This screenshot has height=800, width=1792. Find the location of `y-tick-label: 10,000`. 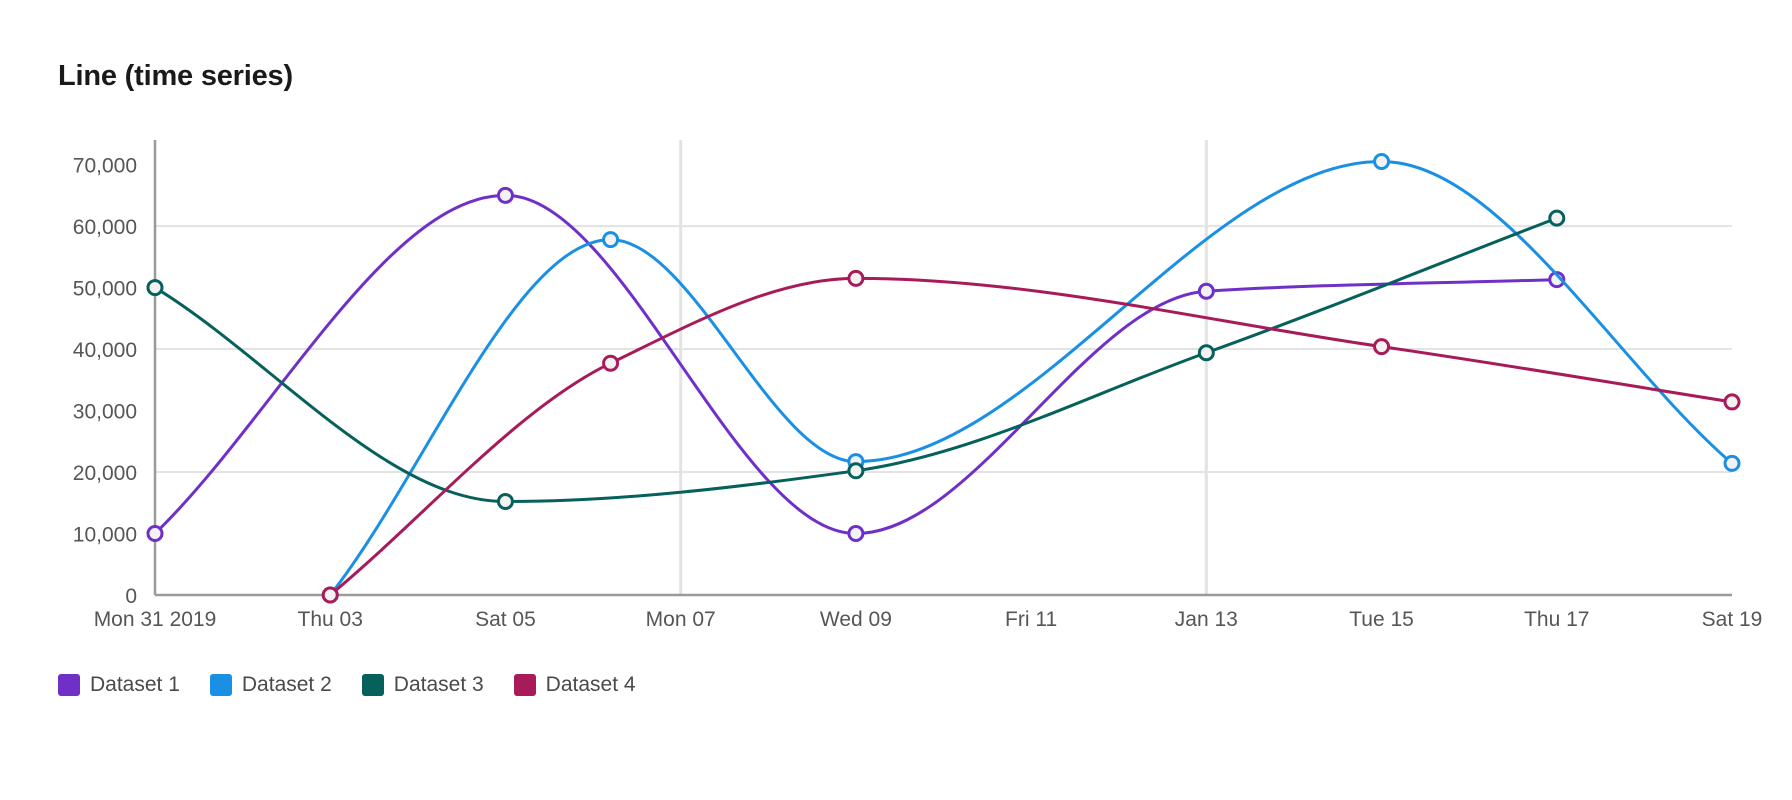

y-tick-label: 10,000 is located at coordinates (105, 535).